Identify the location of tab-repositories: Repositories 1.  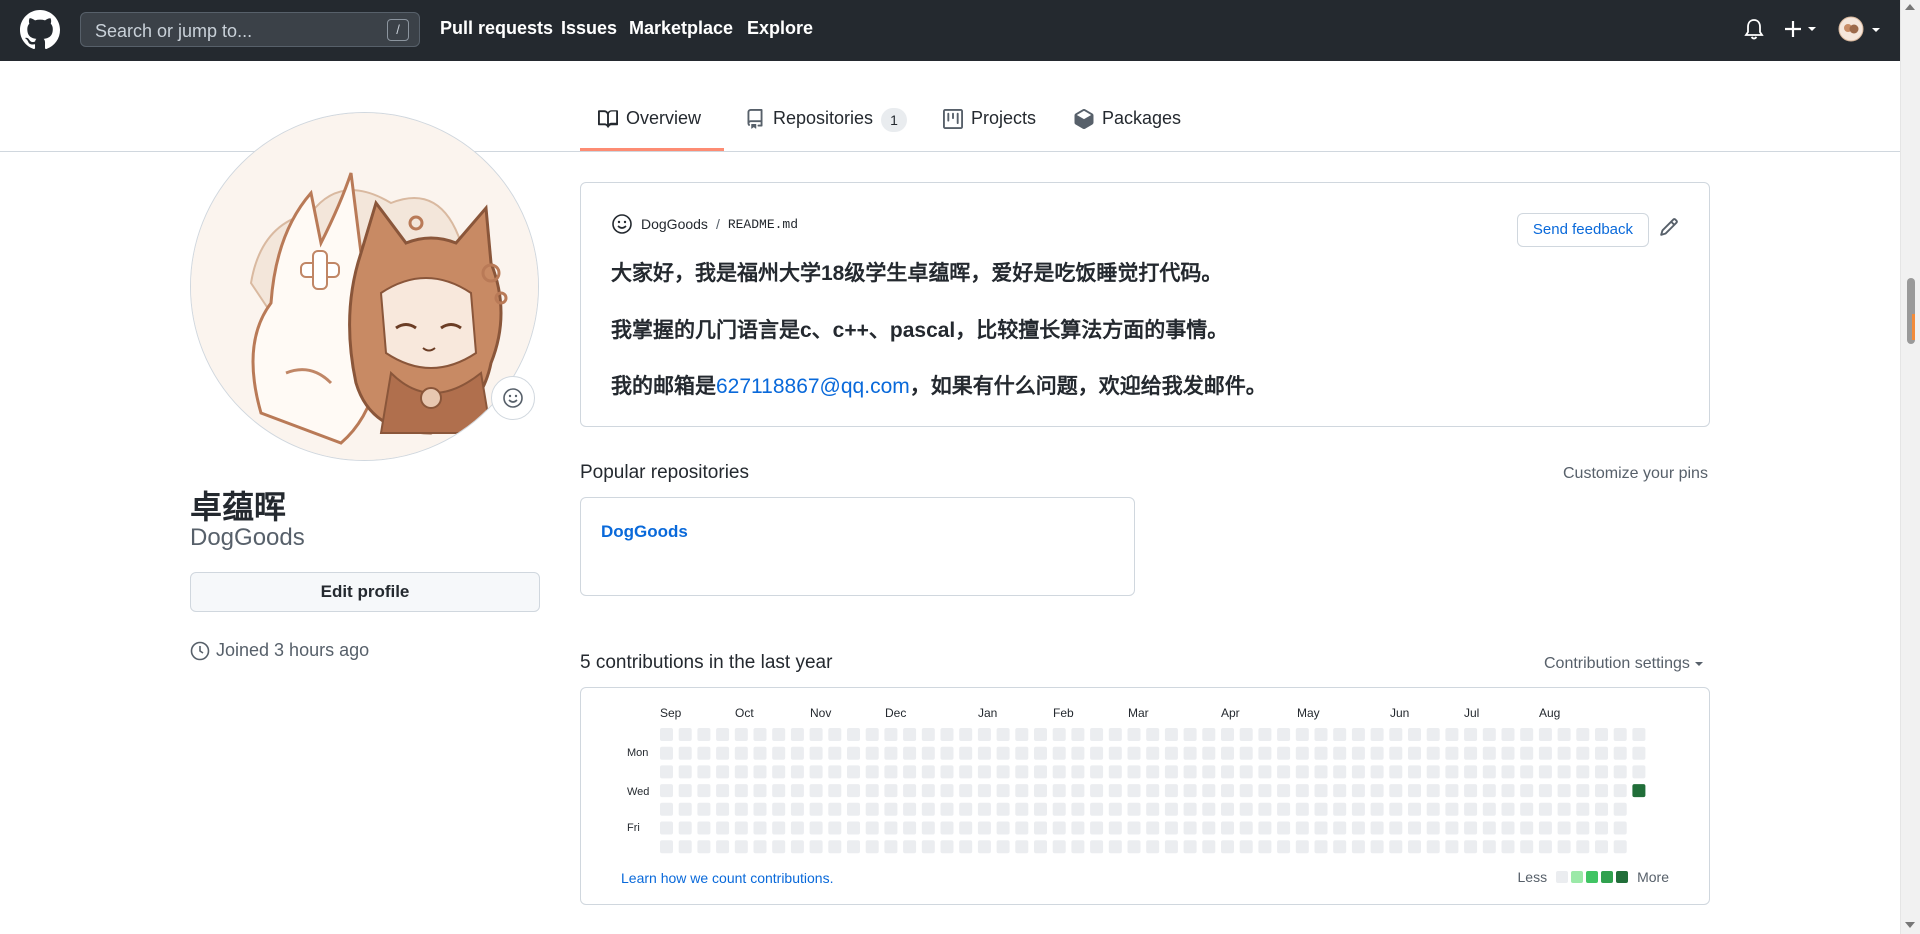
(826, 129).